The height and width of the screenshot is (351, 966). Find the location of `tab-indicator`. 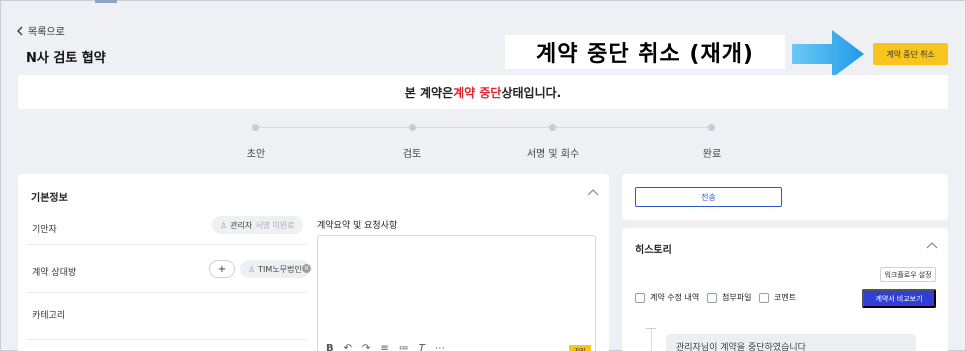

tab-indicator is located at coordinates (106, 1).